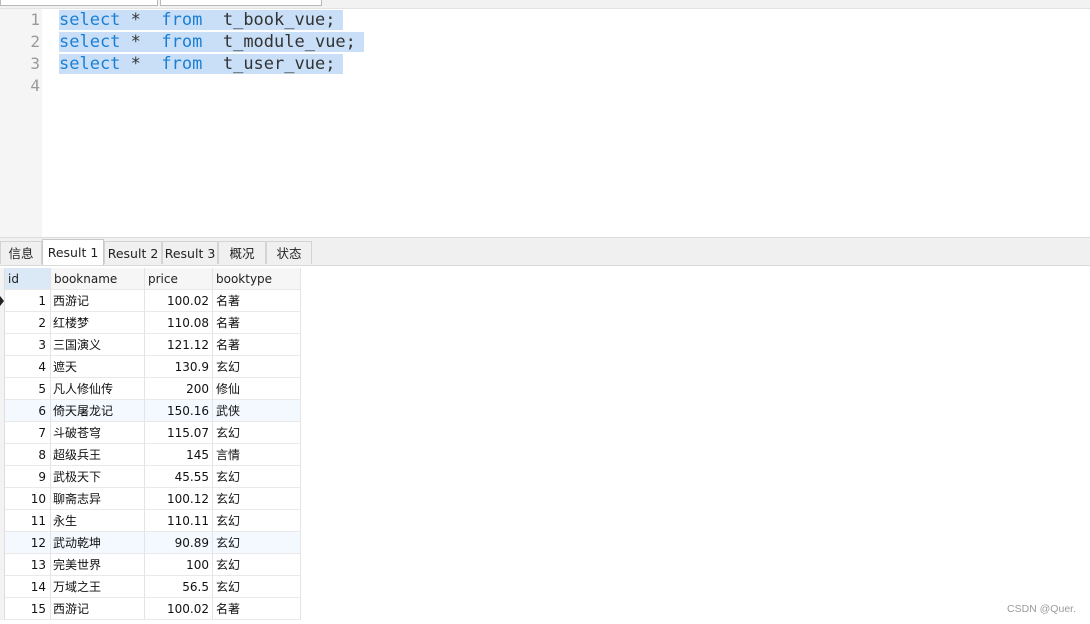  Describe the element at coordinates (73, 252) in the screenshot. I see `tab-result-1: Result 1` at that location.